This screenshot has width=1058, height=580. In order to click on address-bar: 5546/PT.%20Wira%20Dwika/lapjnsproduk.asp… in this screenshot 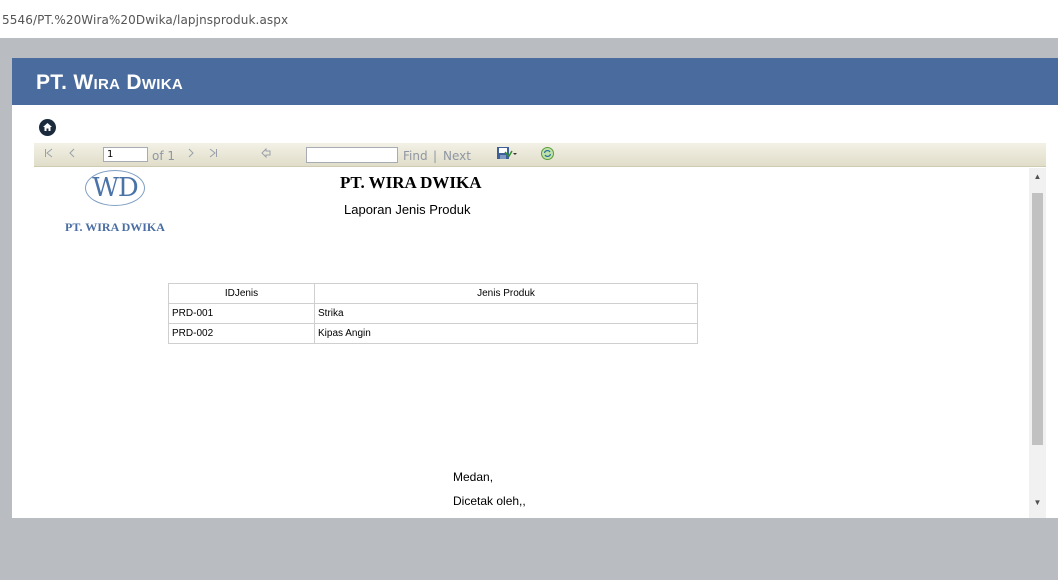, I will do `click(529, 19)`.